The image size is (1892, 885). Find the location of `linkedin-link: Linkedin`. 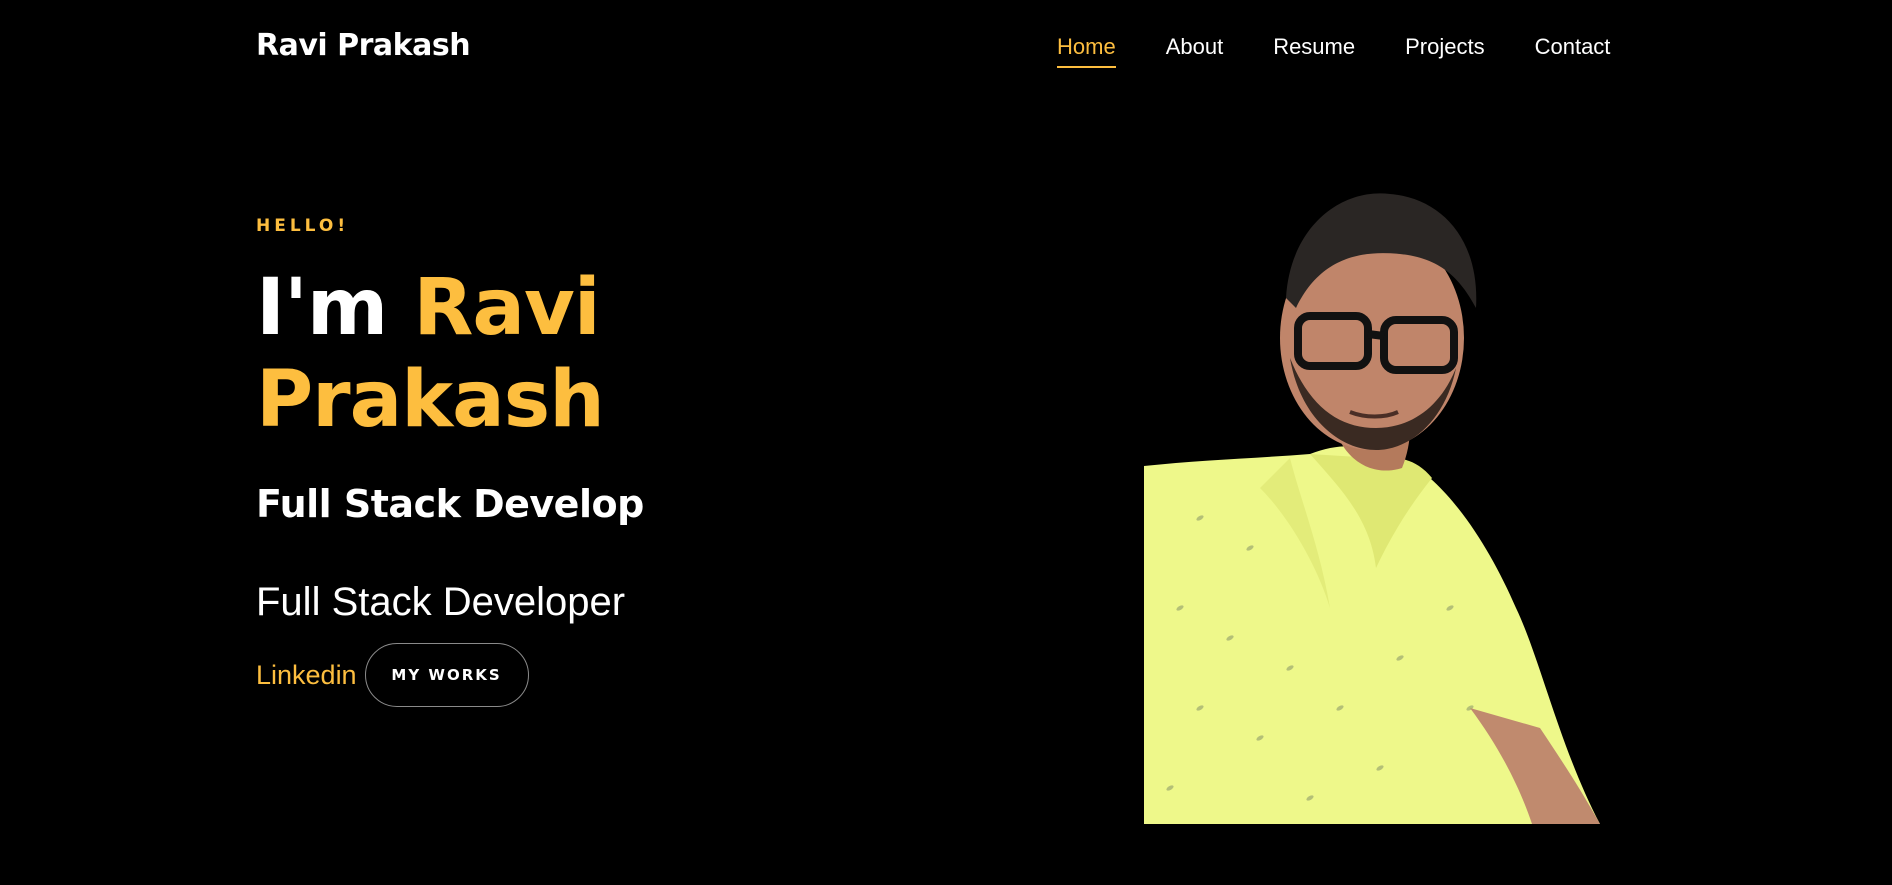

linkedin-link: Linkedin is located at coordinates (306, 675).